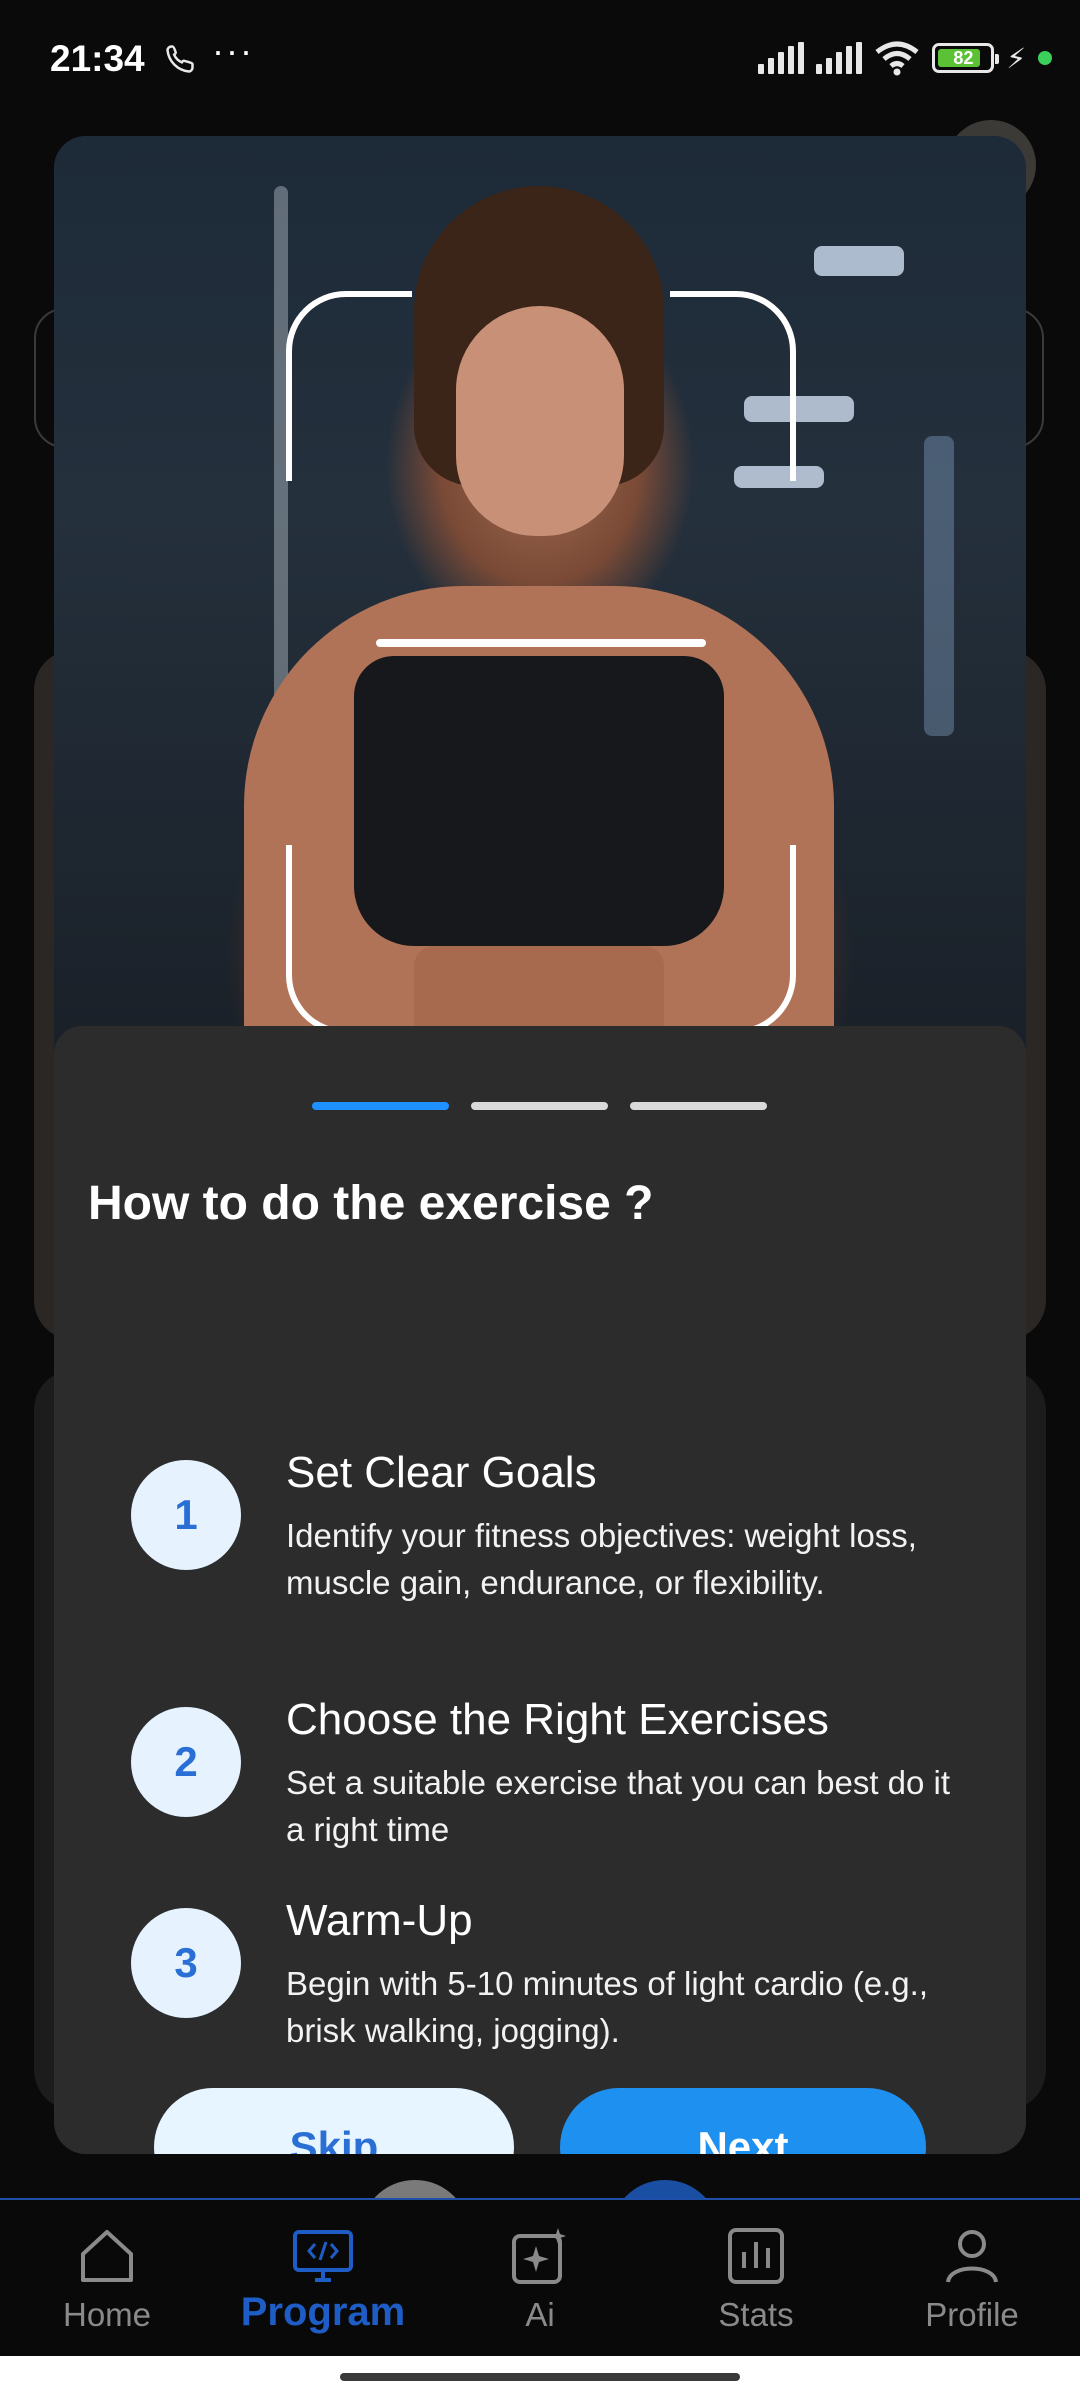 This screenshot has width=1080, height=2400. What do you see at coordinates (541, 643) in the screenshot?
I see `scan-line` at bounding box center [541, 643].